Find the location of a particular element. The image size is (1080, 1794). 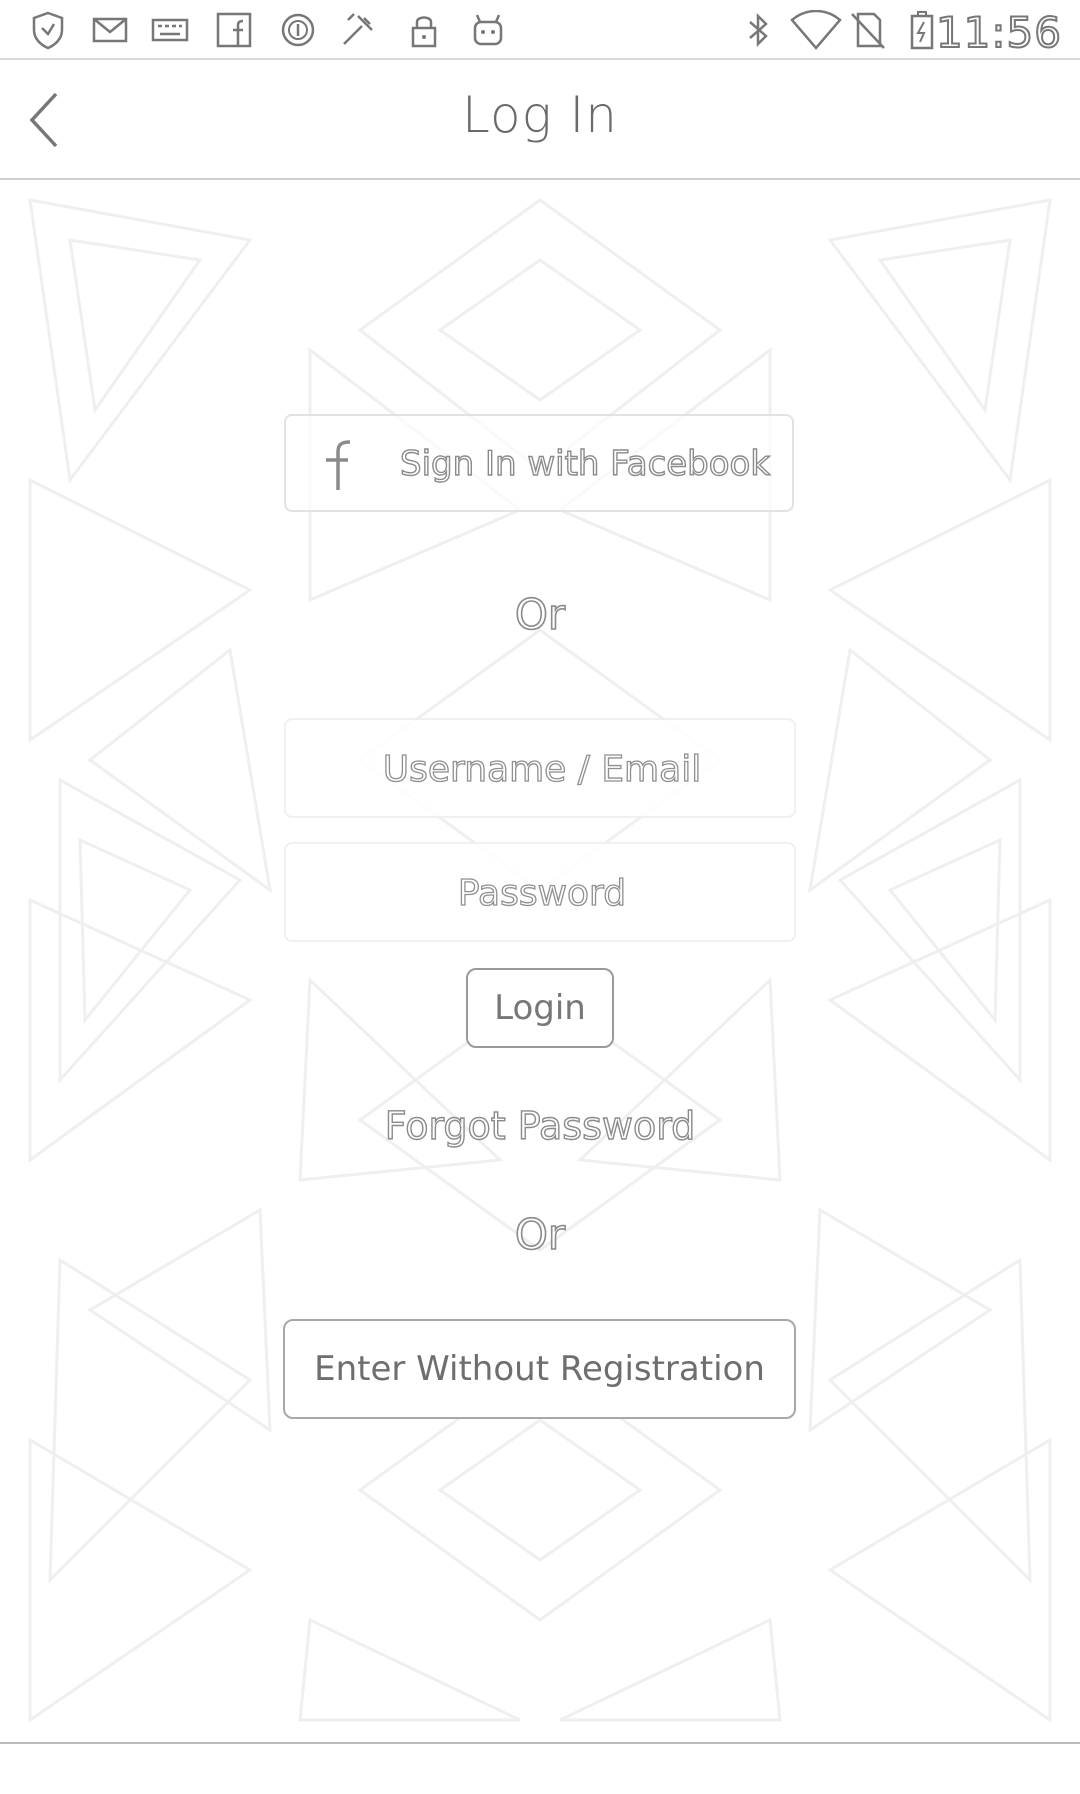

username-input is located at coordinates (542, 769).